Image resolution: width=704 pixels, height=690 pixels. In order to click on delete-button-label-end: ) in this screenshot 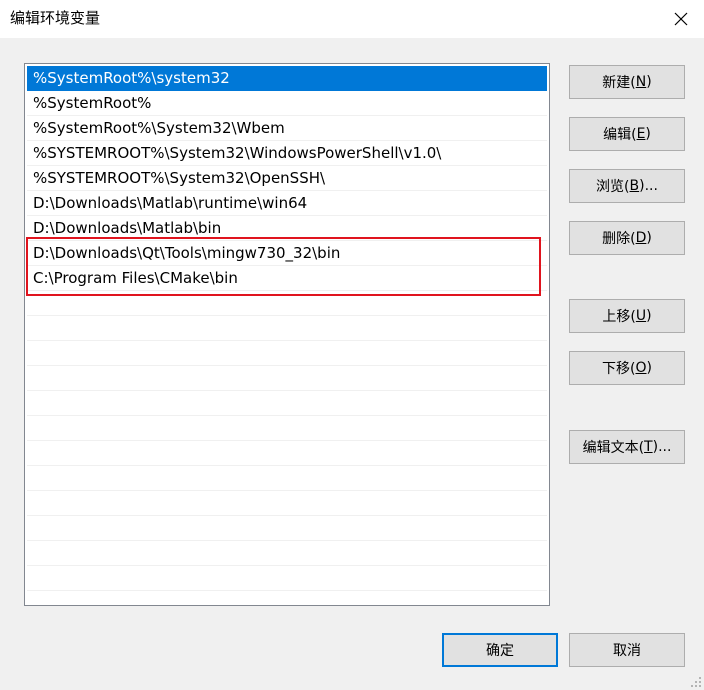, I will do `click(649, 238)`.